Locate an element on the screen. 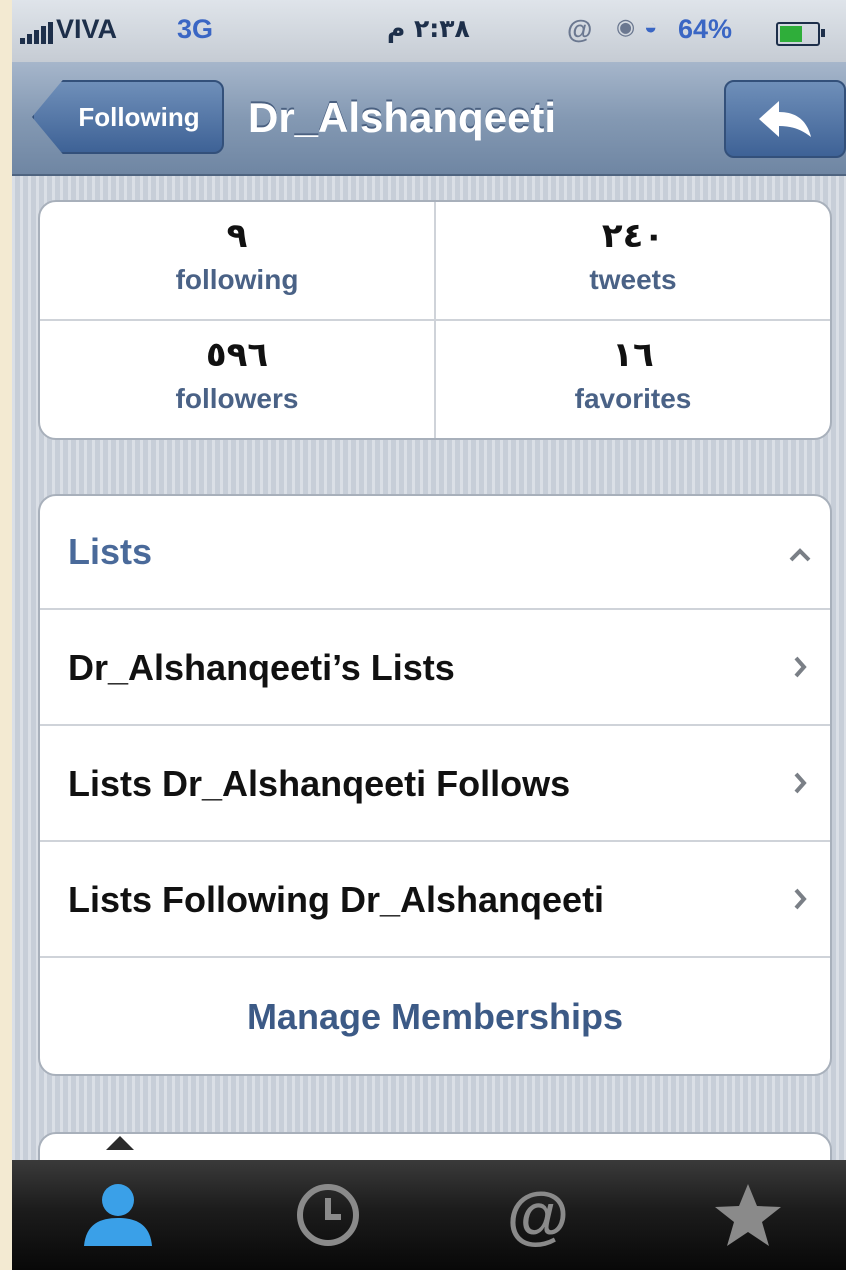  status-bar: VIVA 3G ٢:٣٨ م @ ◉ ◒ 64% is located at coordinates (429, 31).